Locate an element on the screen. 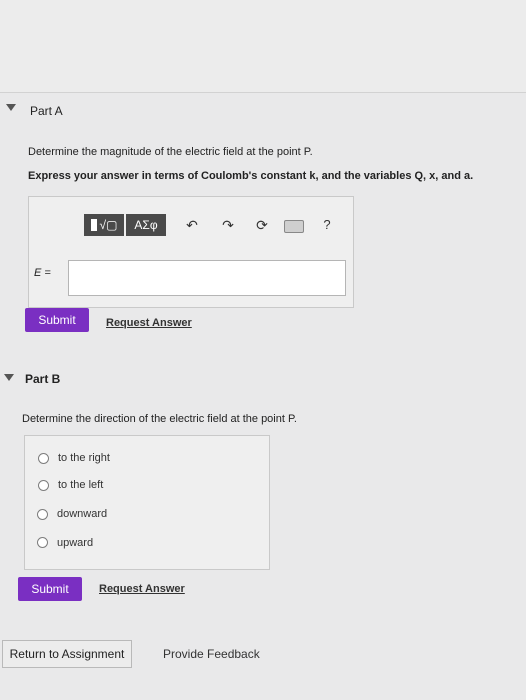  provide-feedback-link: Provide Feedback is located at coordinates (211, 654).